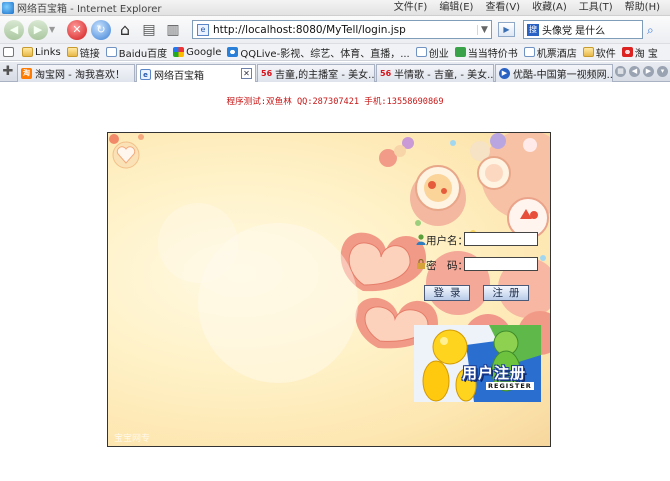 This screenshot has height=481, width=670. I want to click on link-label: Links, so click(48, 52).